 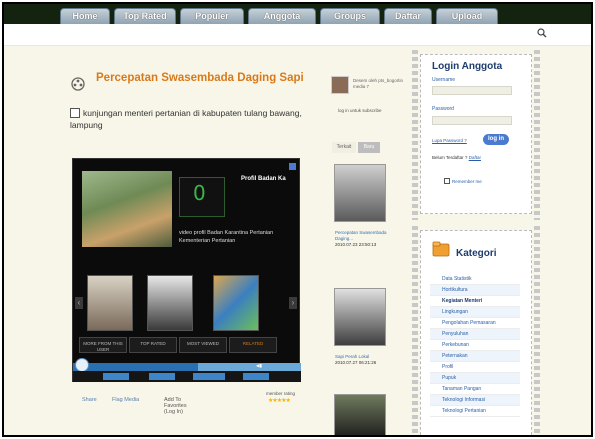 What do you see at coordinates (447, 181) in the screenshot?
I see `remember-checkbox` at bounding box center [447, 181].